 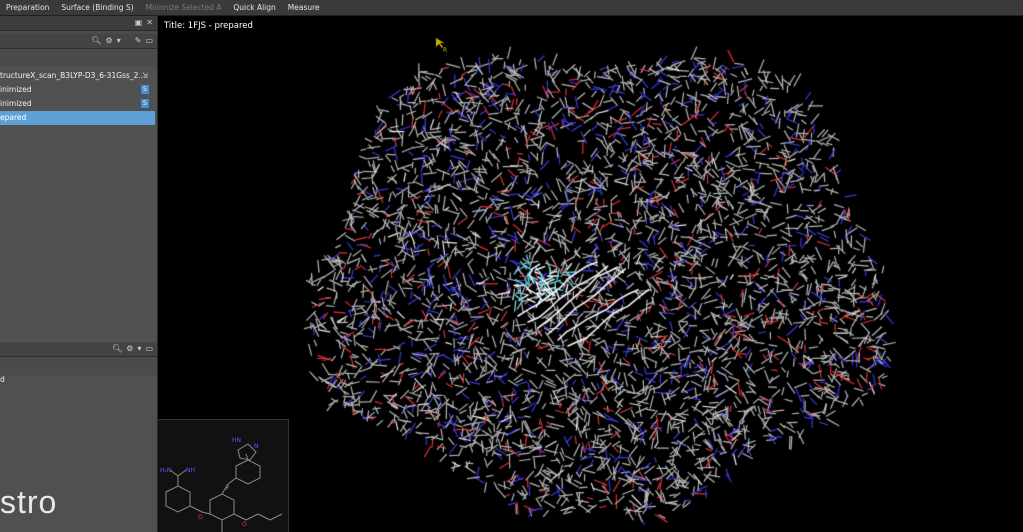 I want to click on ligand-2d-inset: HN H₂N NH N O O F, so click(x=223, y=475).